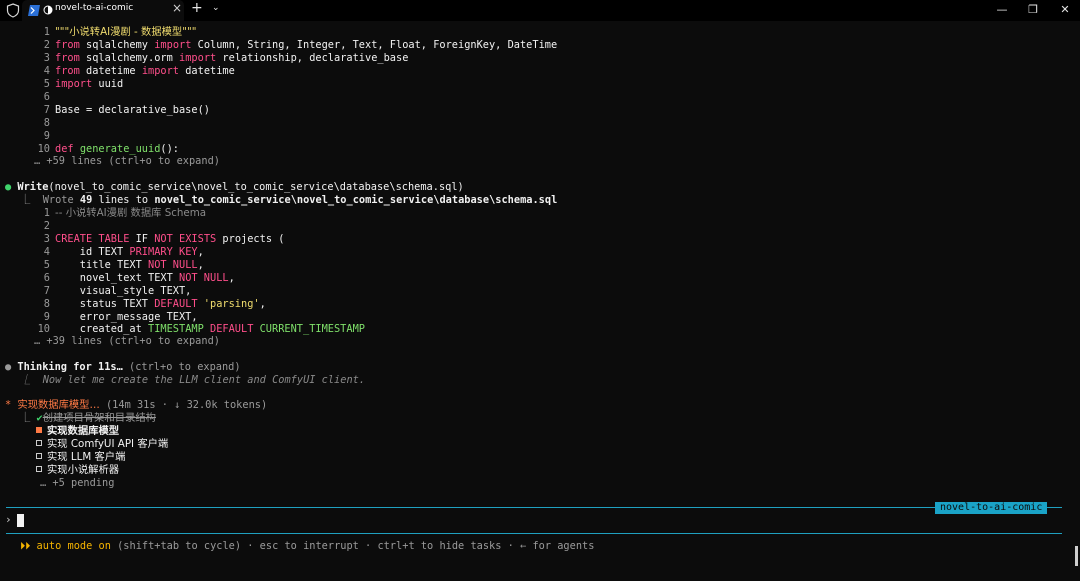  What do you see at coordinates (46, 97) in the screenshot?
I see `code-line: 6` at bounding box center [46, 97].